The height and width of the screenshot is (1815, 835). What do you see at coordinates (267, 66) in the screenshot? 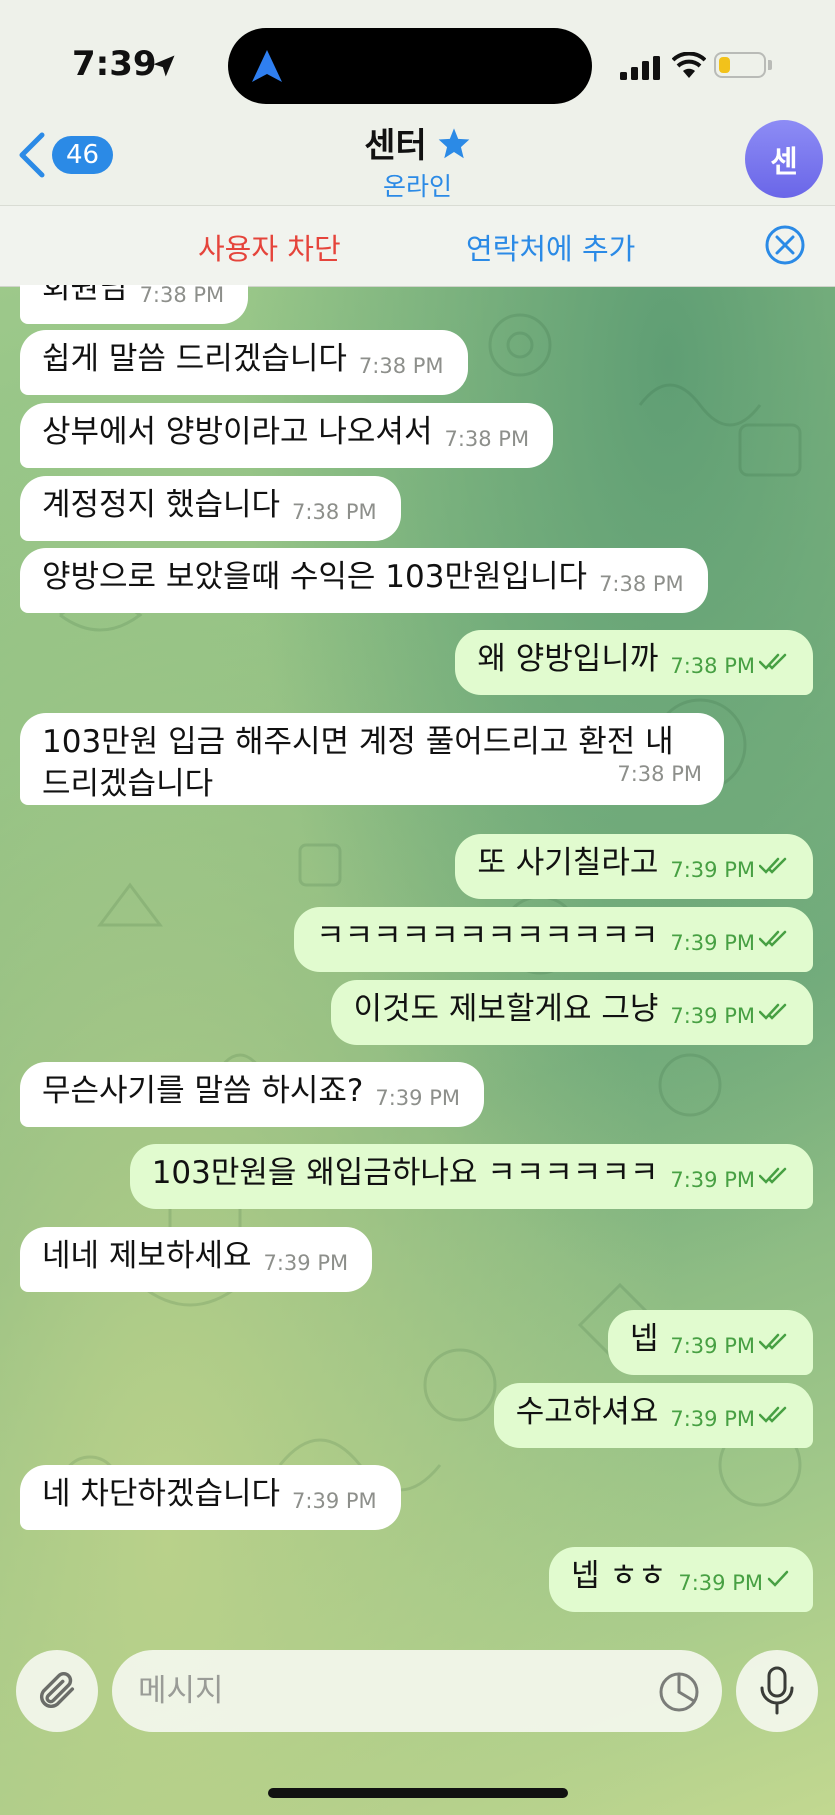
I see `navigation-arrow-icon` at bounding box center [267, 66].